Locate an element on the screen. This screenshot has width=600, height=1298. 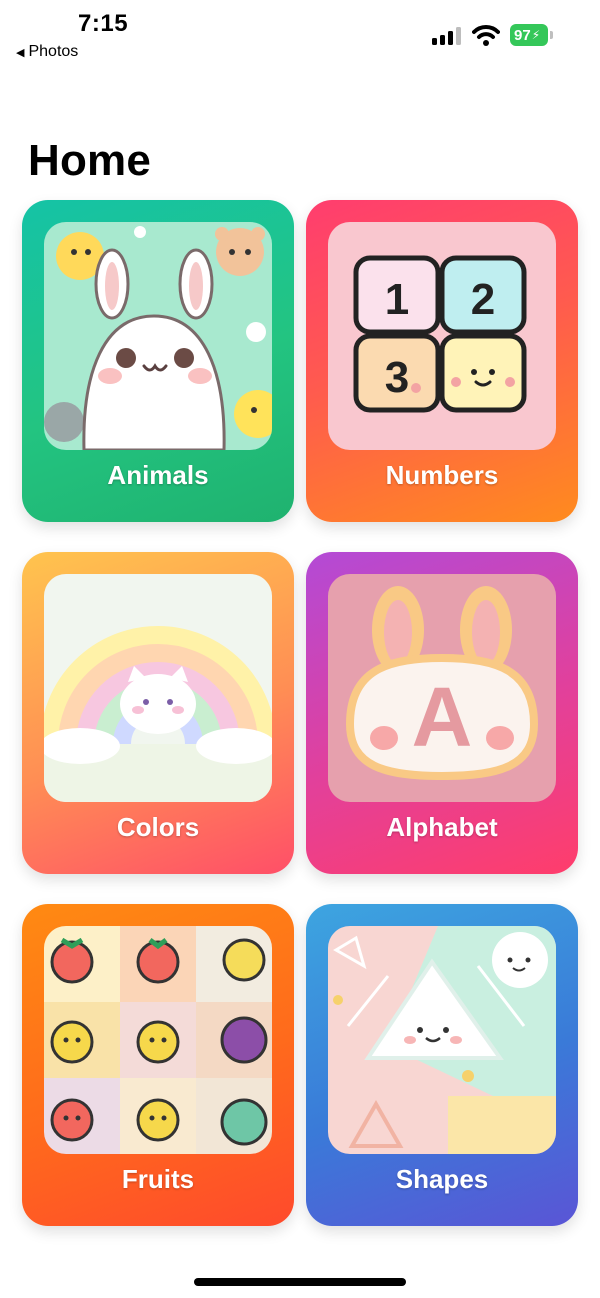
animals-illustration is located at coordinates (158, 336).